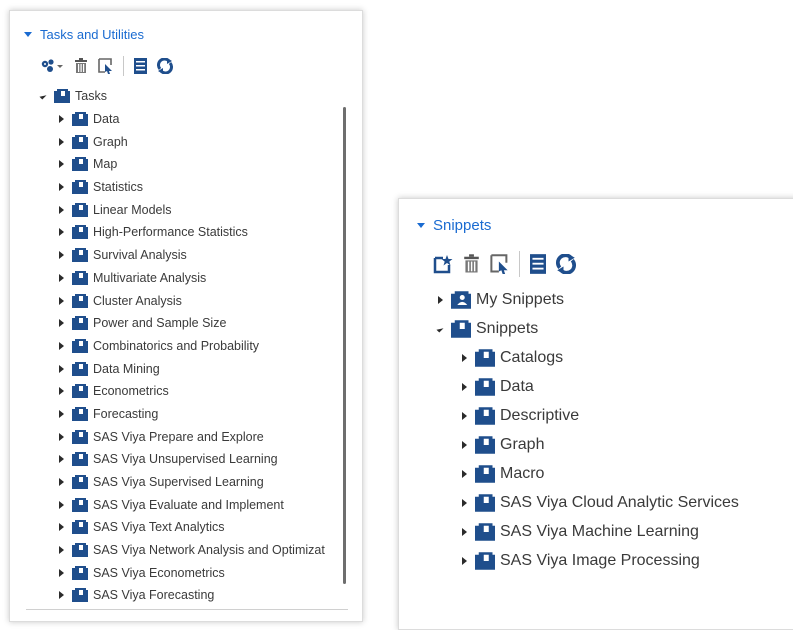  Describe the element at coordinates (443, 264) in the screenshot. I see `new-snippet-button` at that location.